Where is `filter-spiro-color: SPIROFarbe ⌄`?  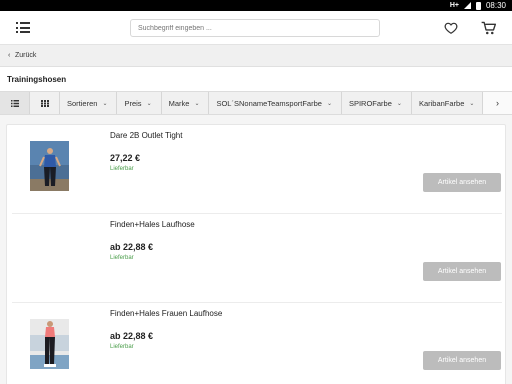 filter-spiro-color: SPIROFarbe ⌄ is located at coordinates (377, 103).